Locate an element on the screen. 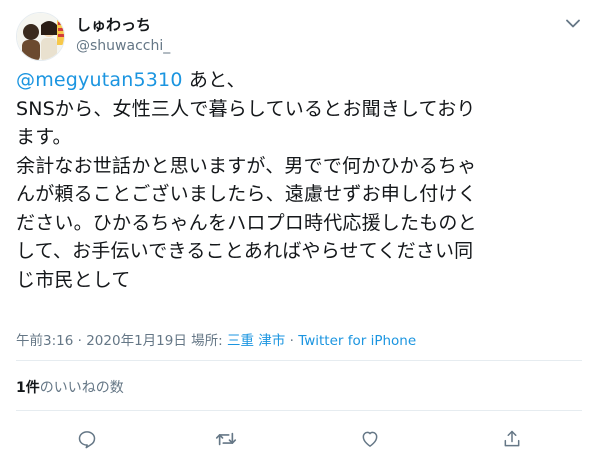 Image resolution: width=598 pixels, height=461 pixels. like-button is located at coordinates (370, 439).